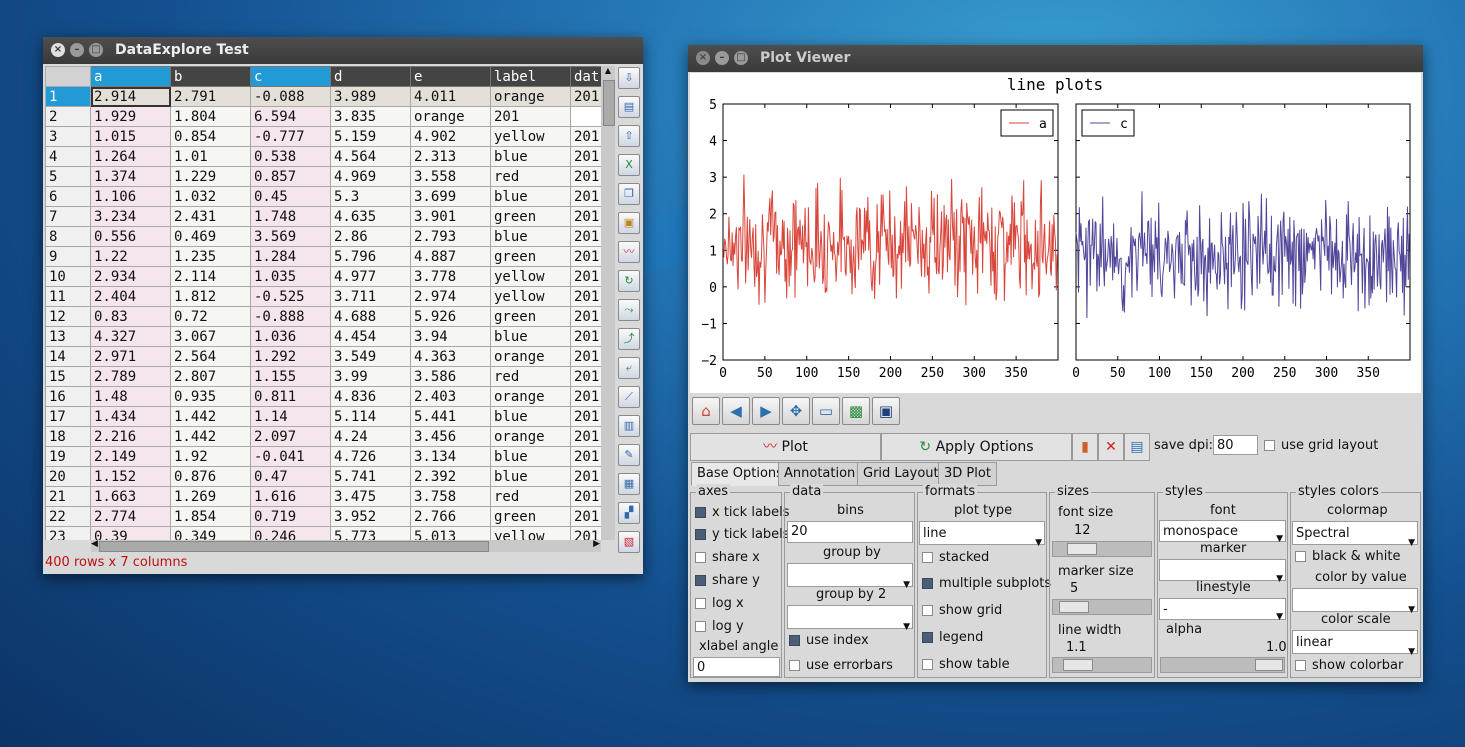 Image resolution: width=1465 pixels, height=747 pixels. Describe the element at coordinates (450, 356) in the screenshot. I see `table-cell: 4.363` at that location.